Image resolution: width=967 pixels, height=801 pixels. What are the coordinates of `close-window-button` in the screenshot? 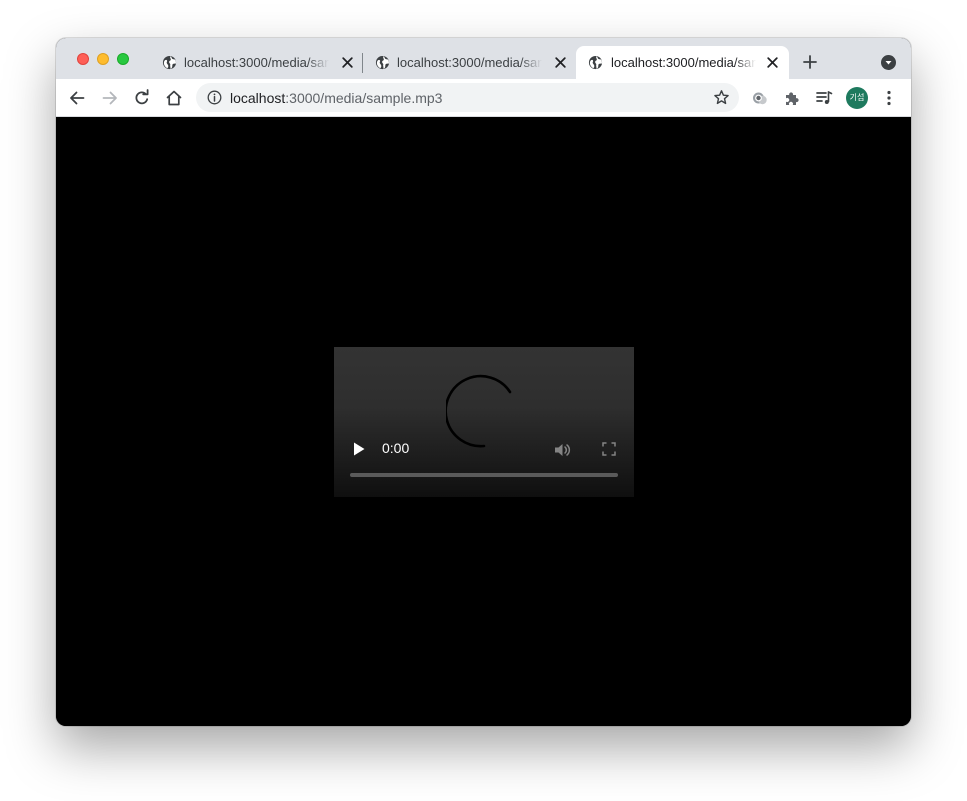 It's located at (83, 59).